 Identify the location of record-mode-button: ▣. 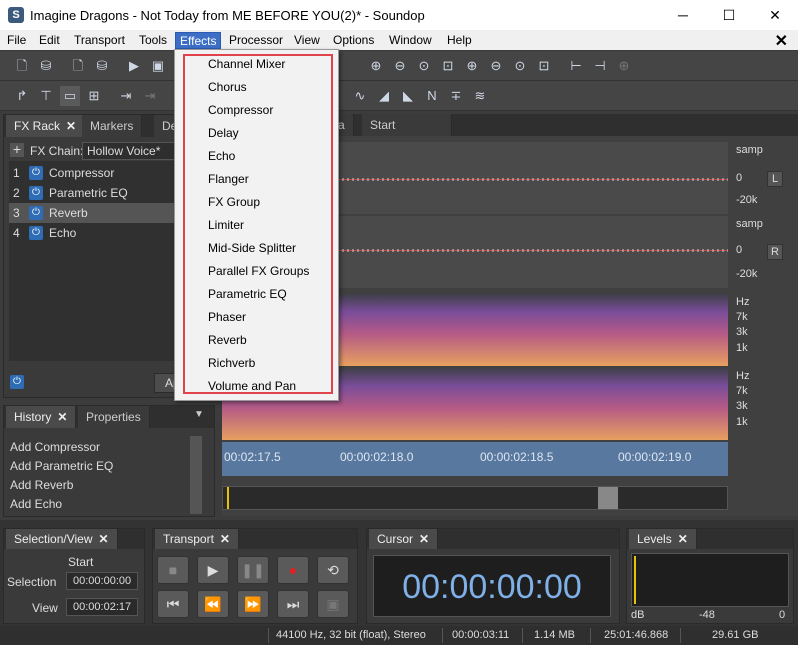
(333, 604).